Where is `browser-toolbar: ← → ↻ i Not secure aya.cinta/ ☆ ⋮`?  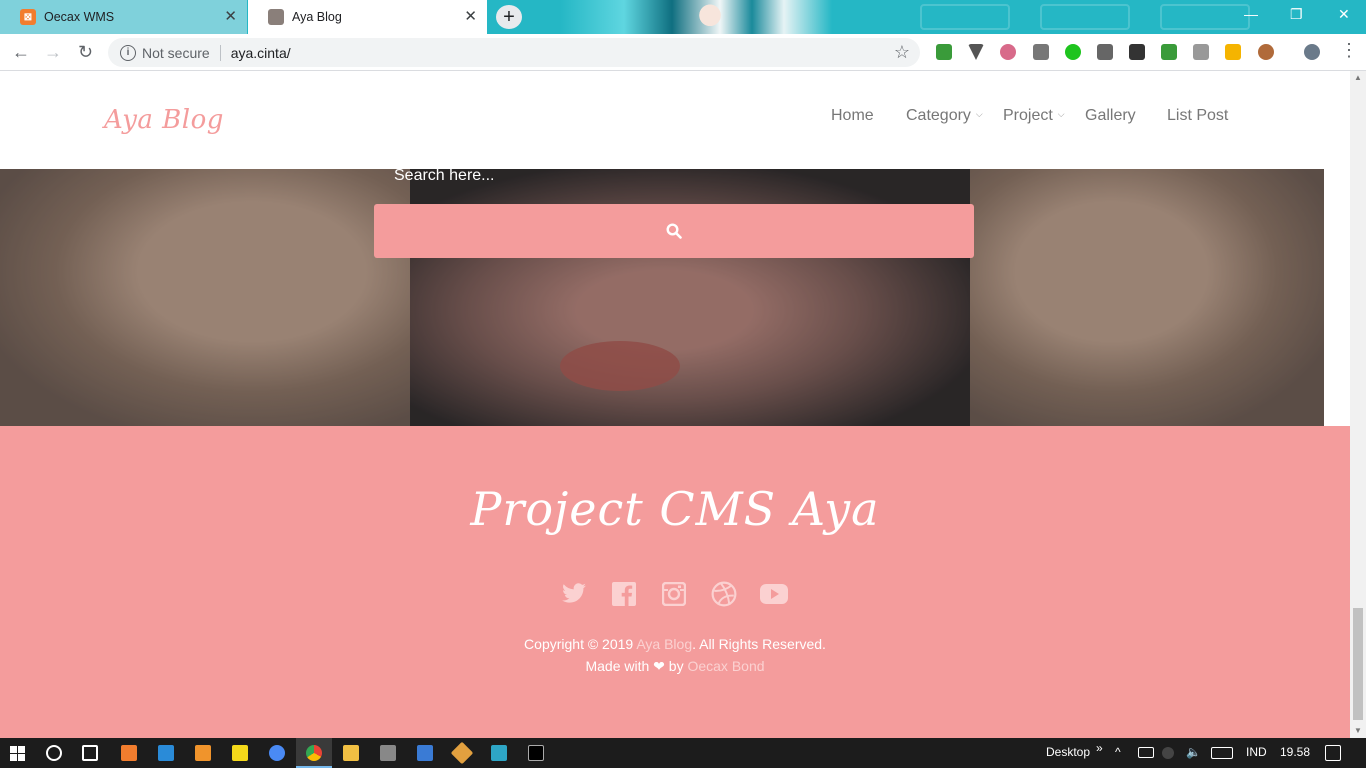 browser-toolbar: ← → ↻ i Not secure aya.cinta/ ☆ ⋮ is located at coordinates (683, 52).